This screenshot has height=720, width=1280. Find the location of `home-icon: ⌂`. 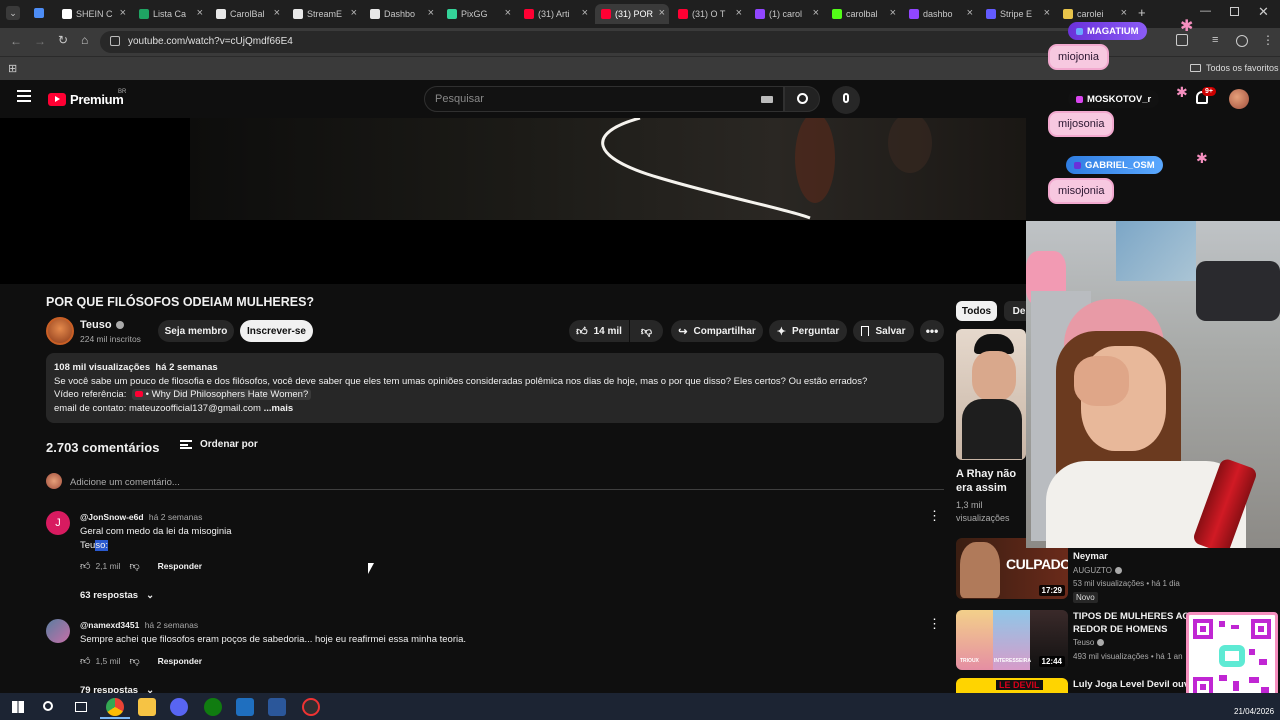

home-icon: ⌂ is located at coordinates (84, 40).